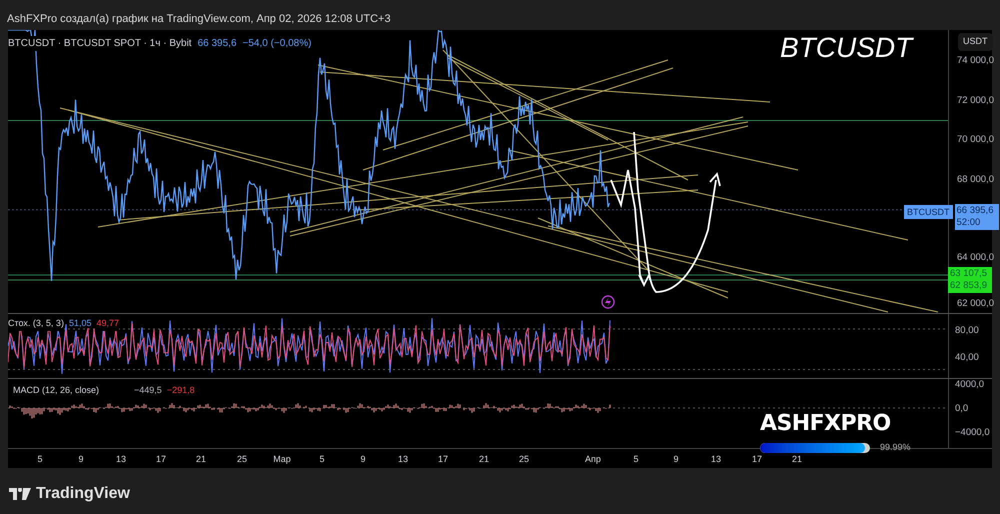  What do you see at coordinates (20, 494) in the screenshot?
I see `tradingview-logo-icon` at bounding box center [20, 494].